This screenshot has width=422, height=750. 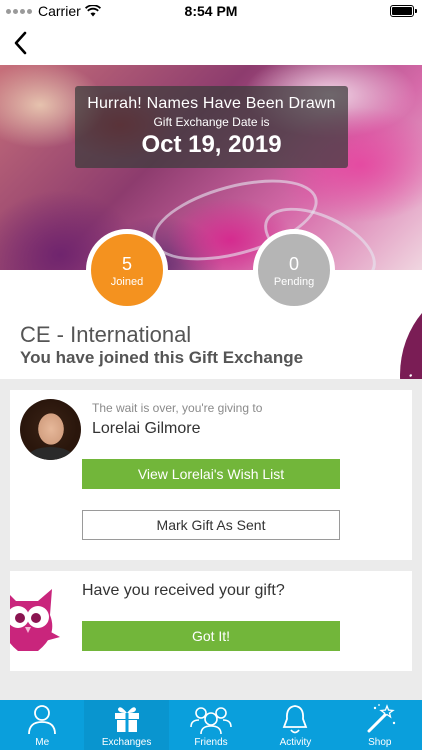 What do you see at coordinates (183, 590) in the screenshot?
I see `received-question: Have you received your gift?` at bounding box center [183, 590].